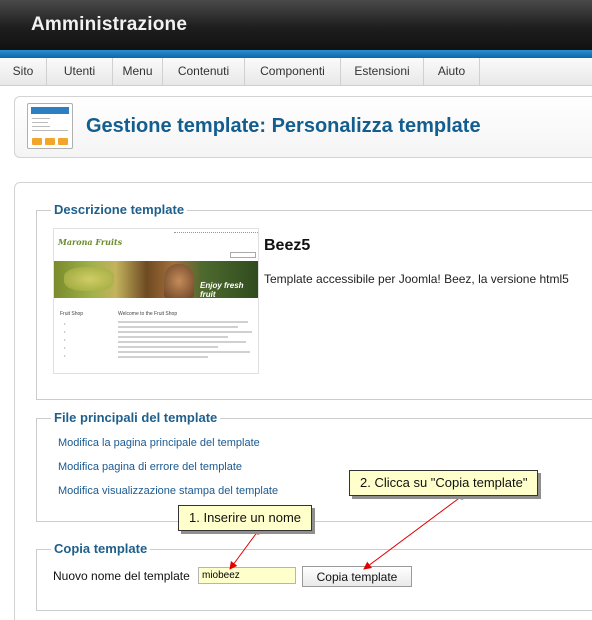 The width and height of the screenshot is (592, 620). What do you see at coordinates (156, 280) in the screenshot?
I see `thumbnail-banner: Enjoy fresh fruit` at bounding box center [156, 280].